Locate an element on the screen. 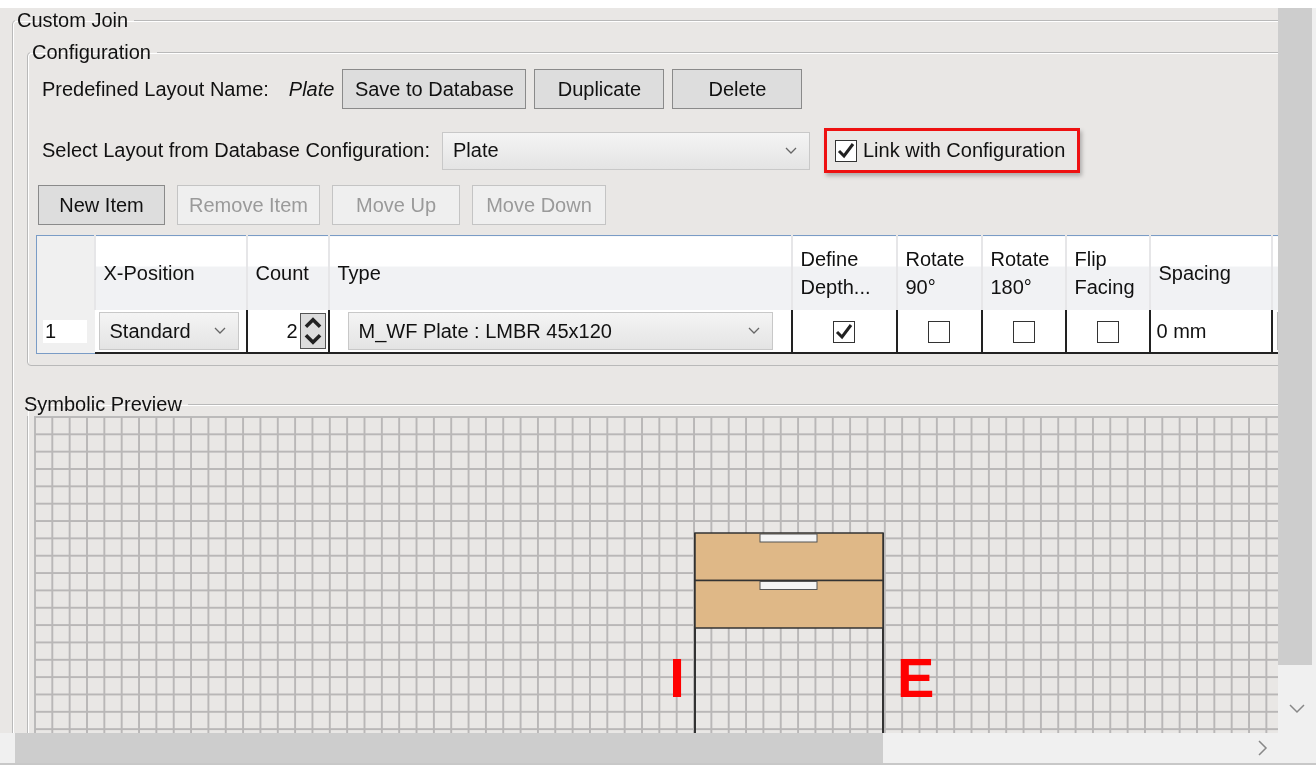 Image resolution: width=1316 pixels, height=769 pixels. column-header: X-Position is located at coordinates (170, 272).